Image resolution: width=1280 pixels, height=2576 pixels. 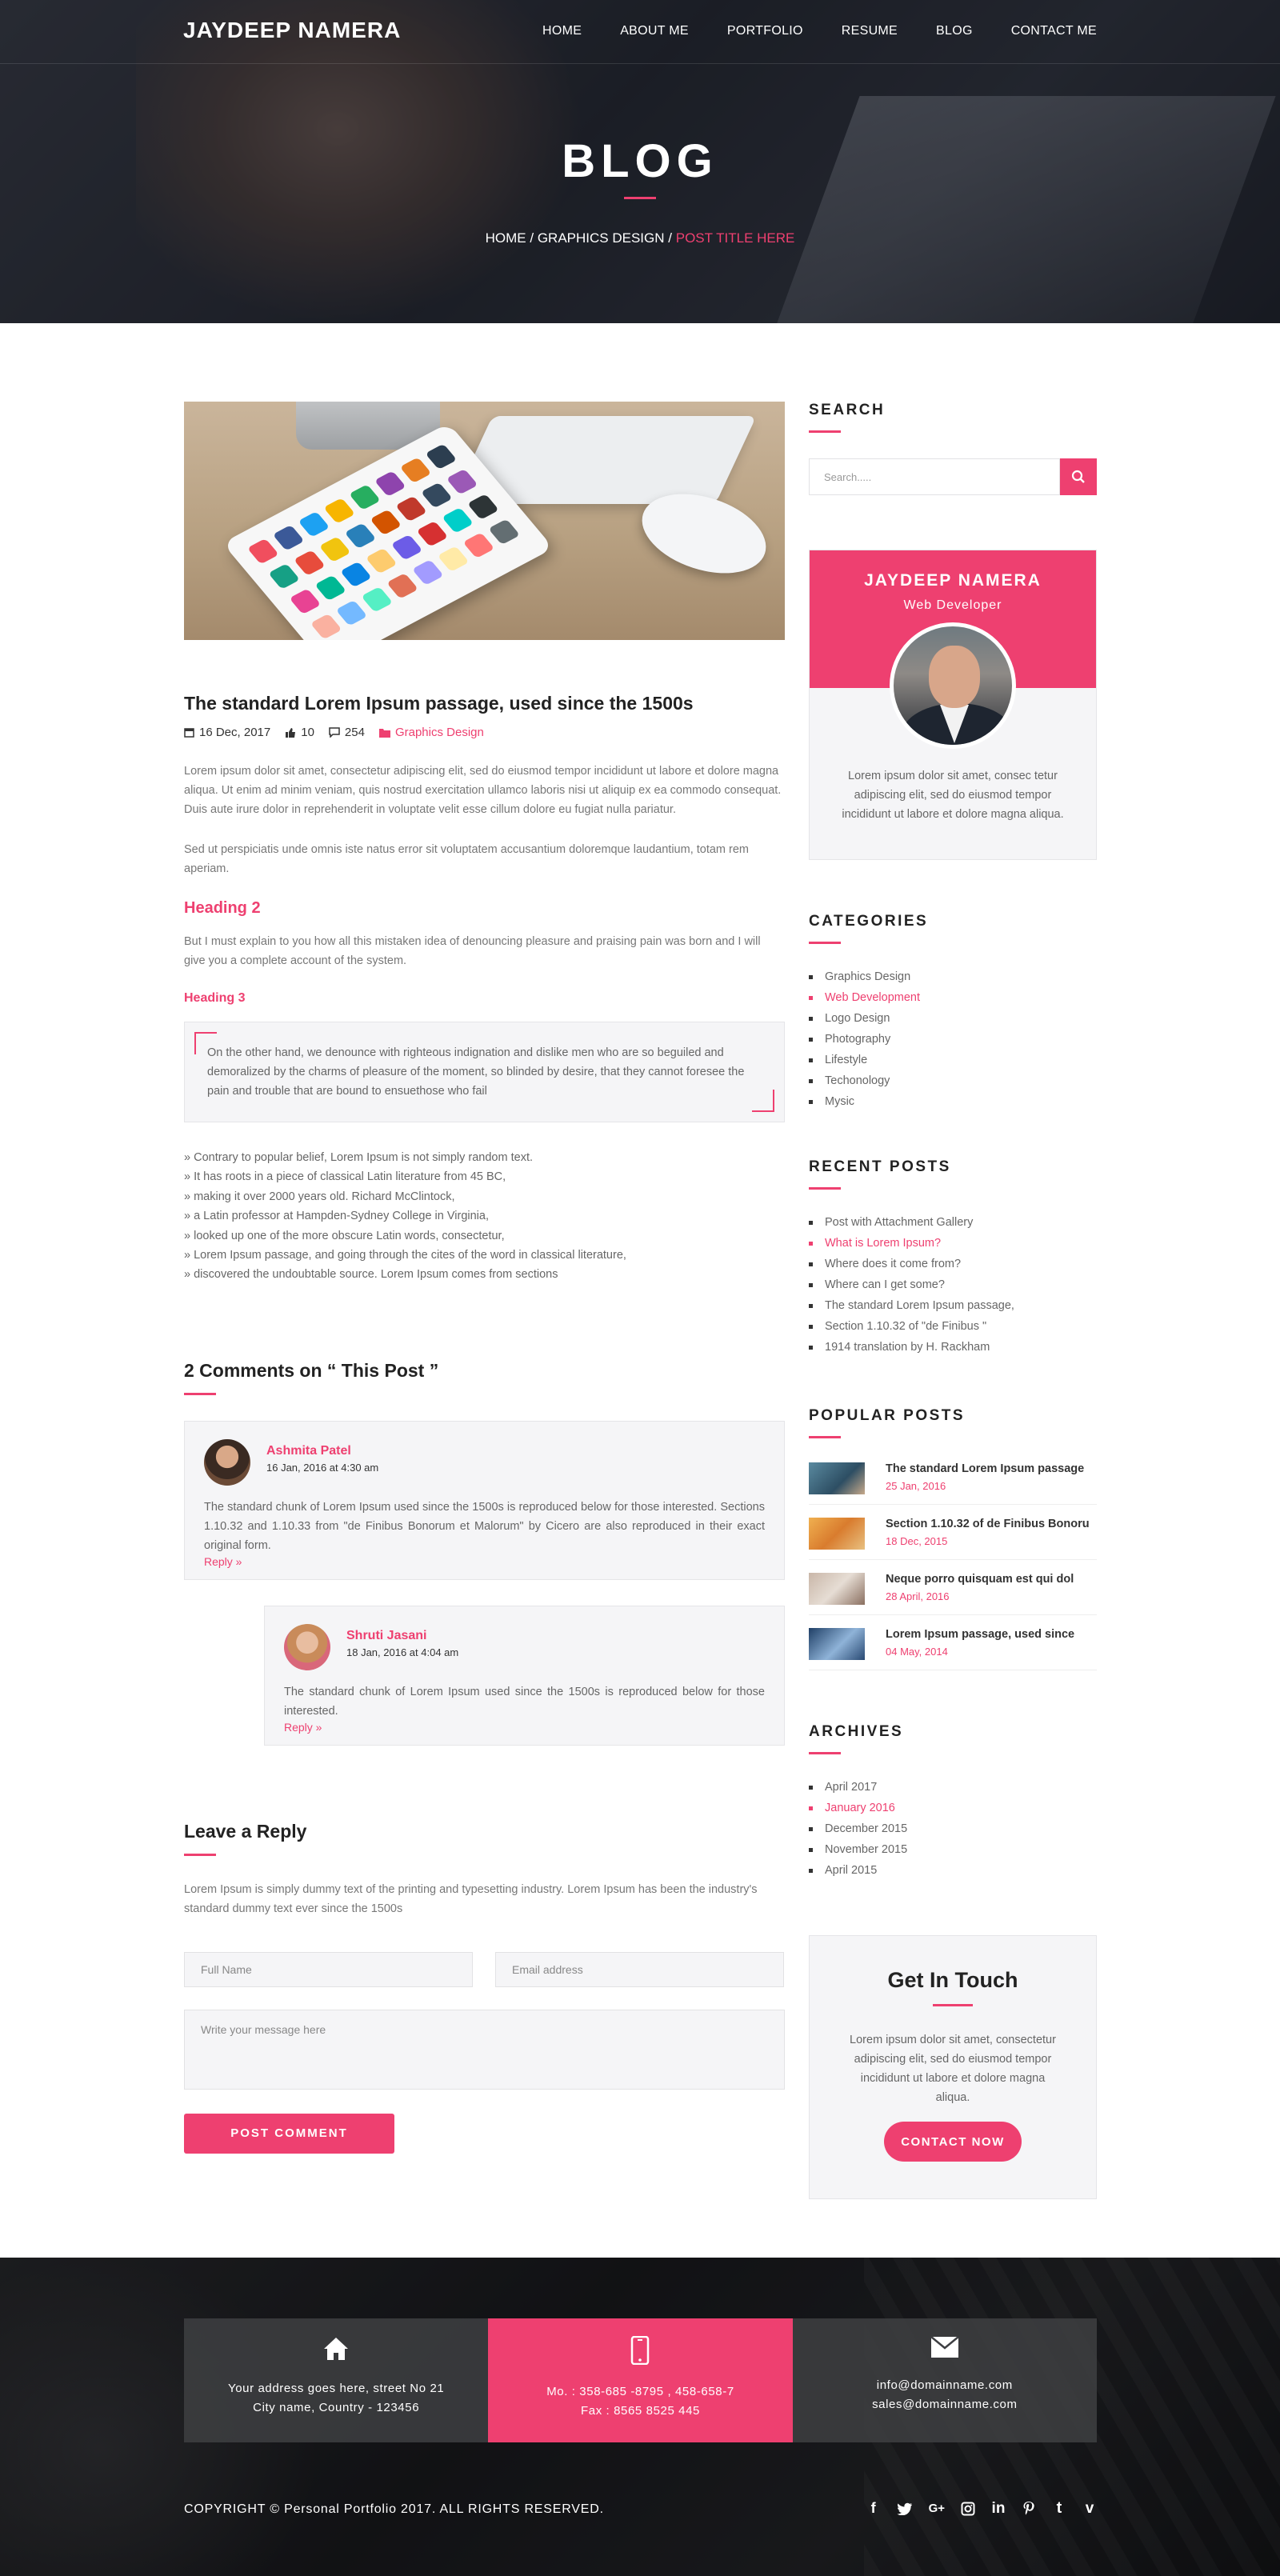 I want to click on nav-portfolio: PORTFOLIO, so click(x=765, y=31).